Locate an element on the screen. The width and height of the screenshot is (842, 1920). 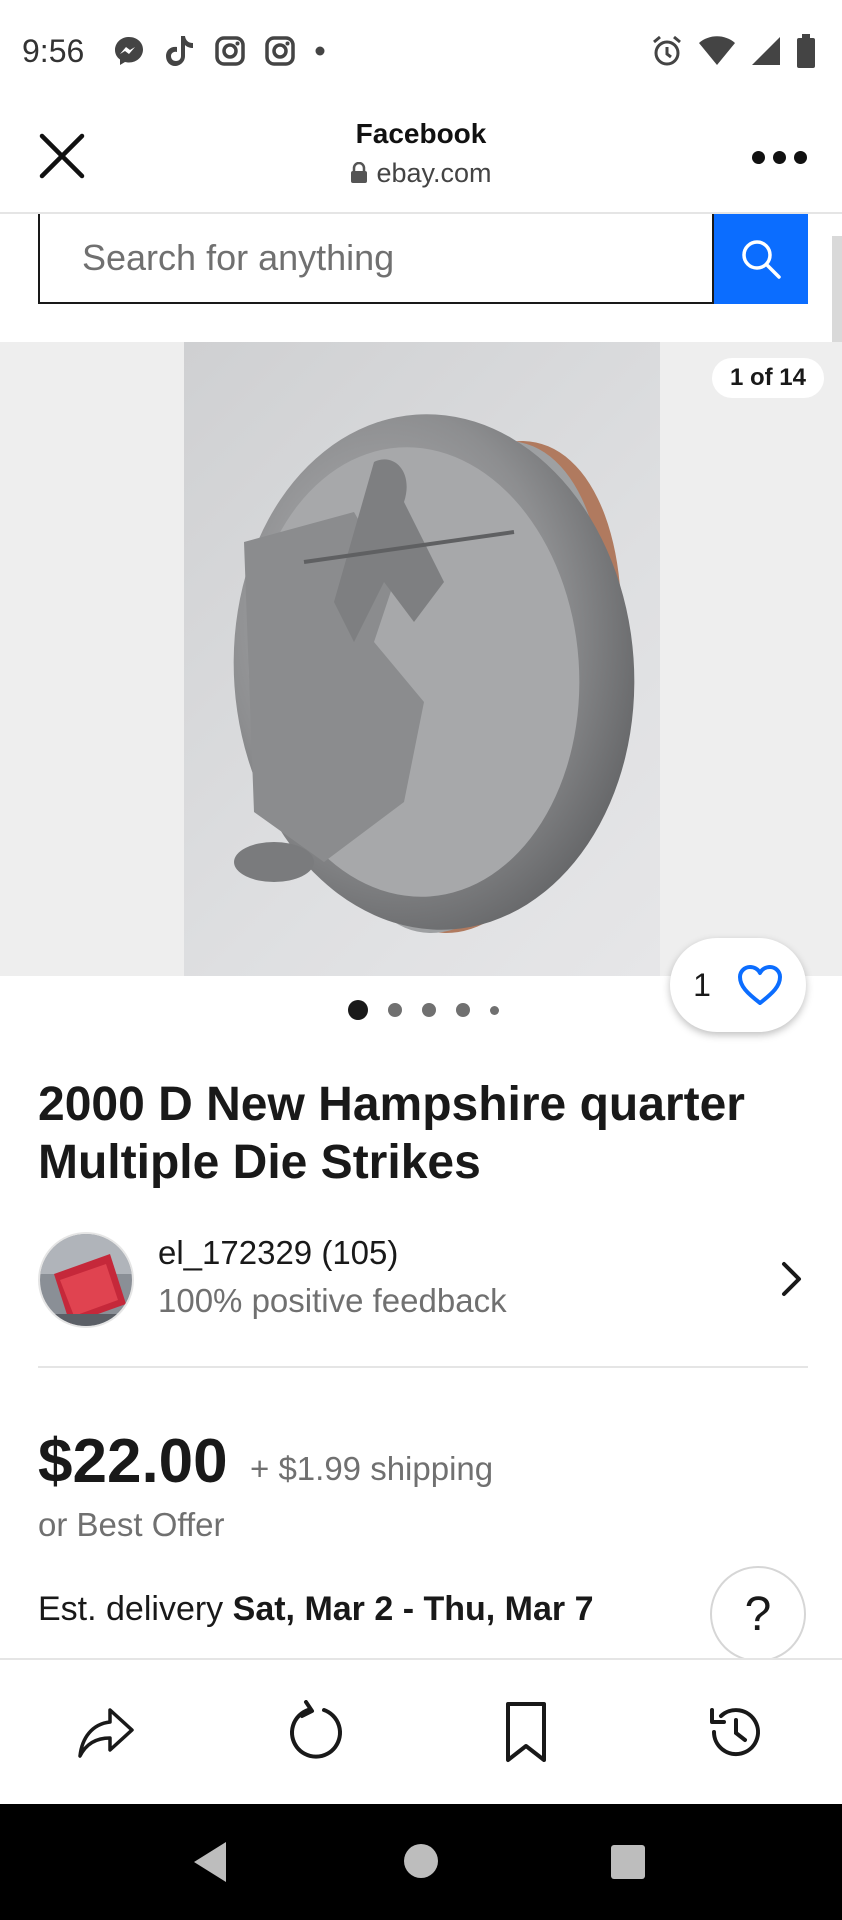
browser-title: Facebook is located at coordinates (421, 133).